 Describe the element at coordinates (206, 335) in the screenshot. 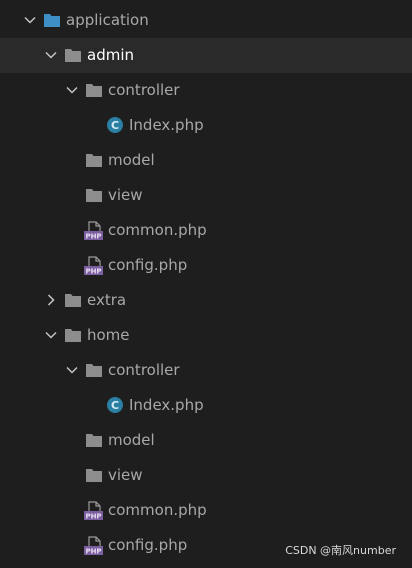

I see `tree-item-home: home` at that location.